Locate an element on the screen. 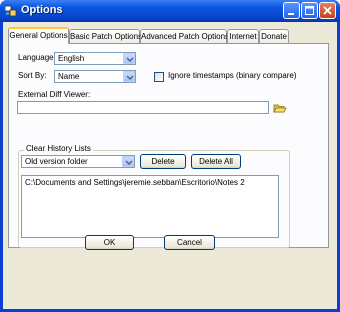 Image resolution: width=340 pixels, height=312 pixels. maximize-icon is located at coordinates (309, 10).